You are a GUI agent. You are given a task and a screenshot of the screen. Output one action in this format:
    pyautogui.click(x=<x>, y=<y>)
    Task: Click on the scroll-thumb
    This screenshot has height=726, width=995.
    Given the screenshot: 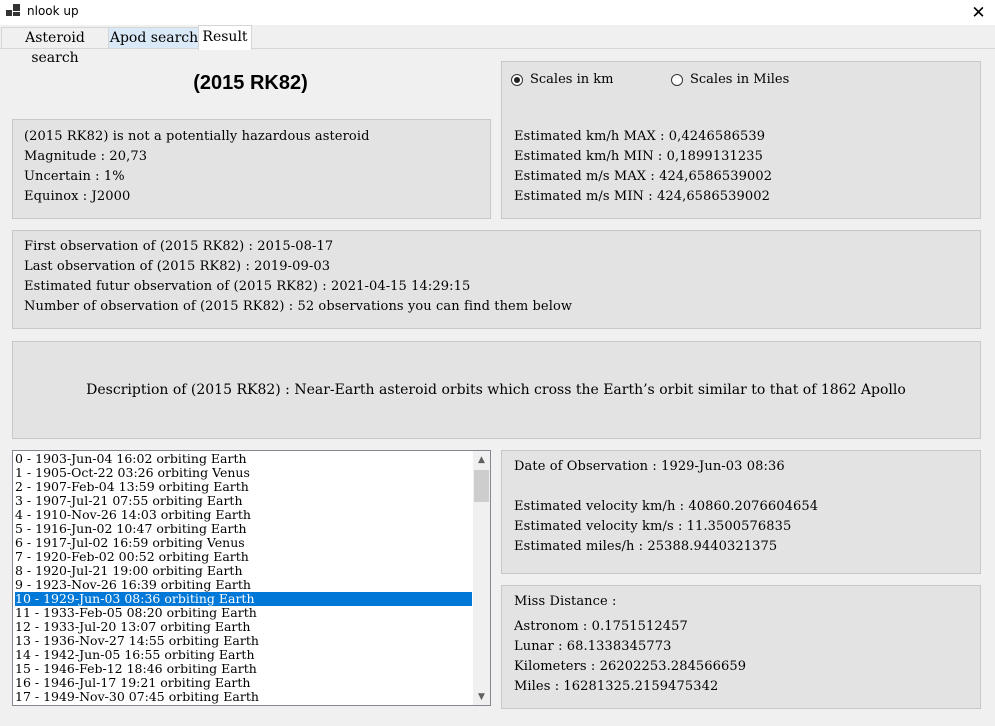 What is the action you would take?
    pyautogui.click(x=481, y=486)
    